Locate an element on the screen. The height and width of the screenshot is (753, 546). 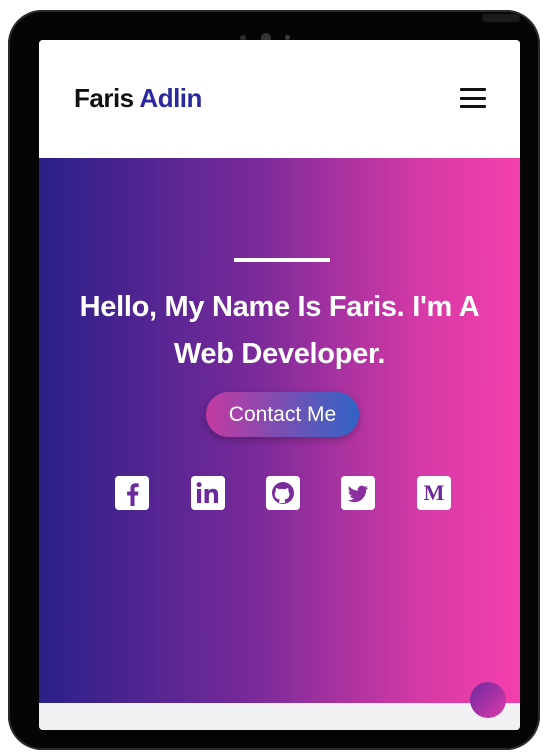
medium-icon-glyph: M is located at coordinates (434, 492).